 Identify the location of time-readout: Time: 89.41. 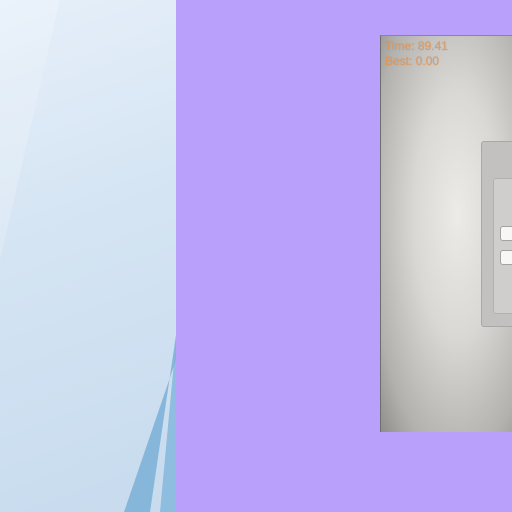
(416, 46).